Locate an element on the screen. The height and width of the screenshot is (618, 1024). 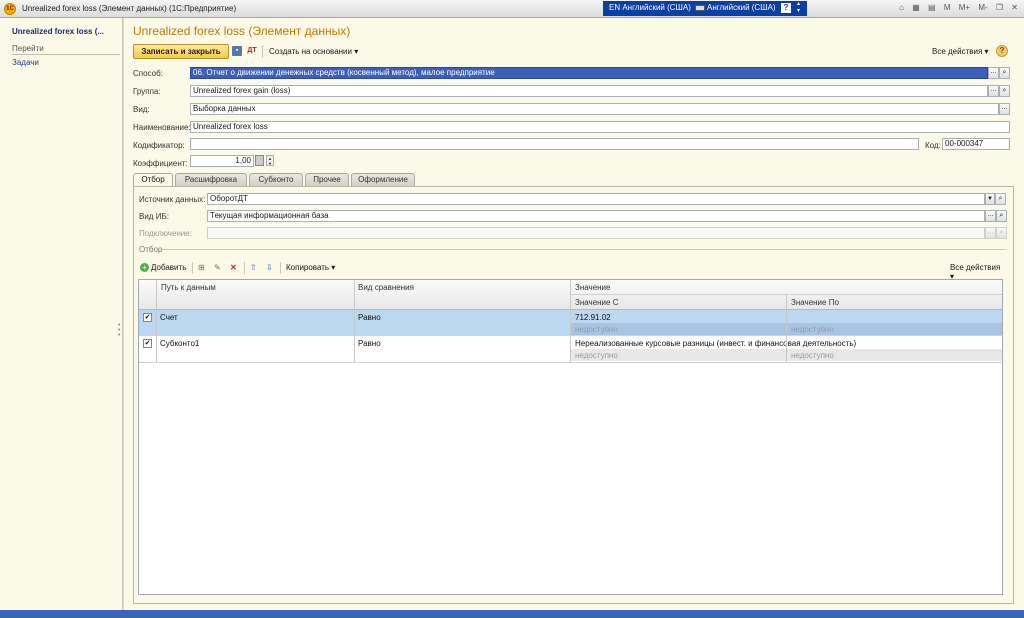
tab-filter: Отбор is located at coordinates (153, 180).